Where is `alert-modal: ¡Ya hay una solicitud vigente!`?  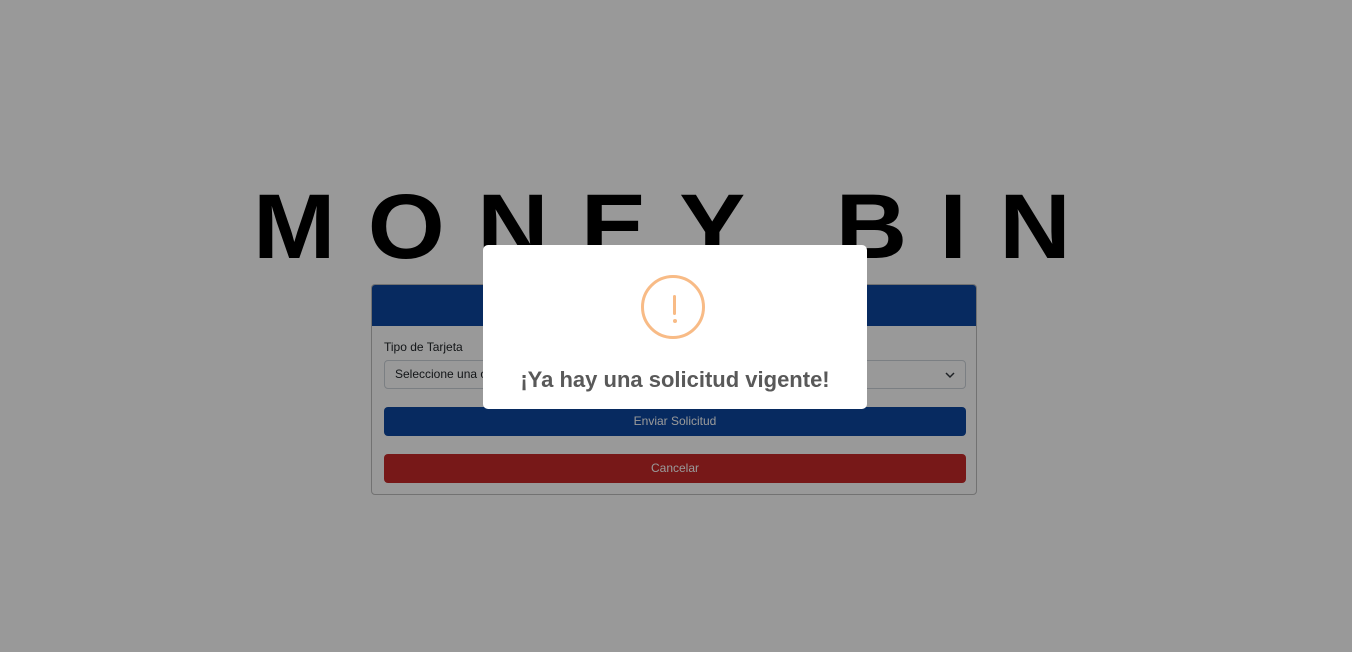
alert-modal: ¡Ya hay una solicitud vigente! is located at coordinates (675, 327).